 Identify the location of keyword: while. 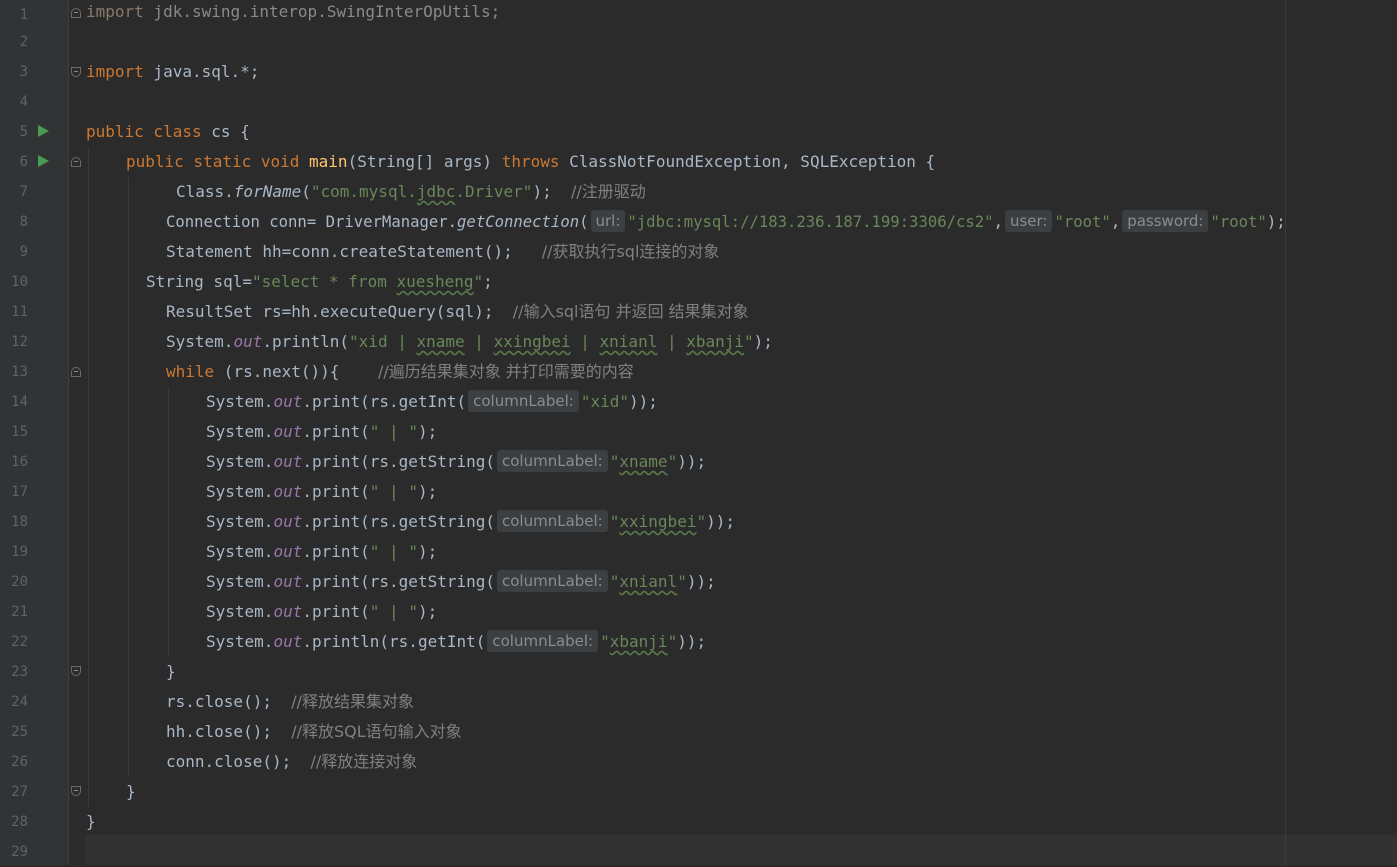
(190, 371).